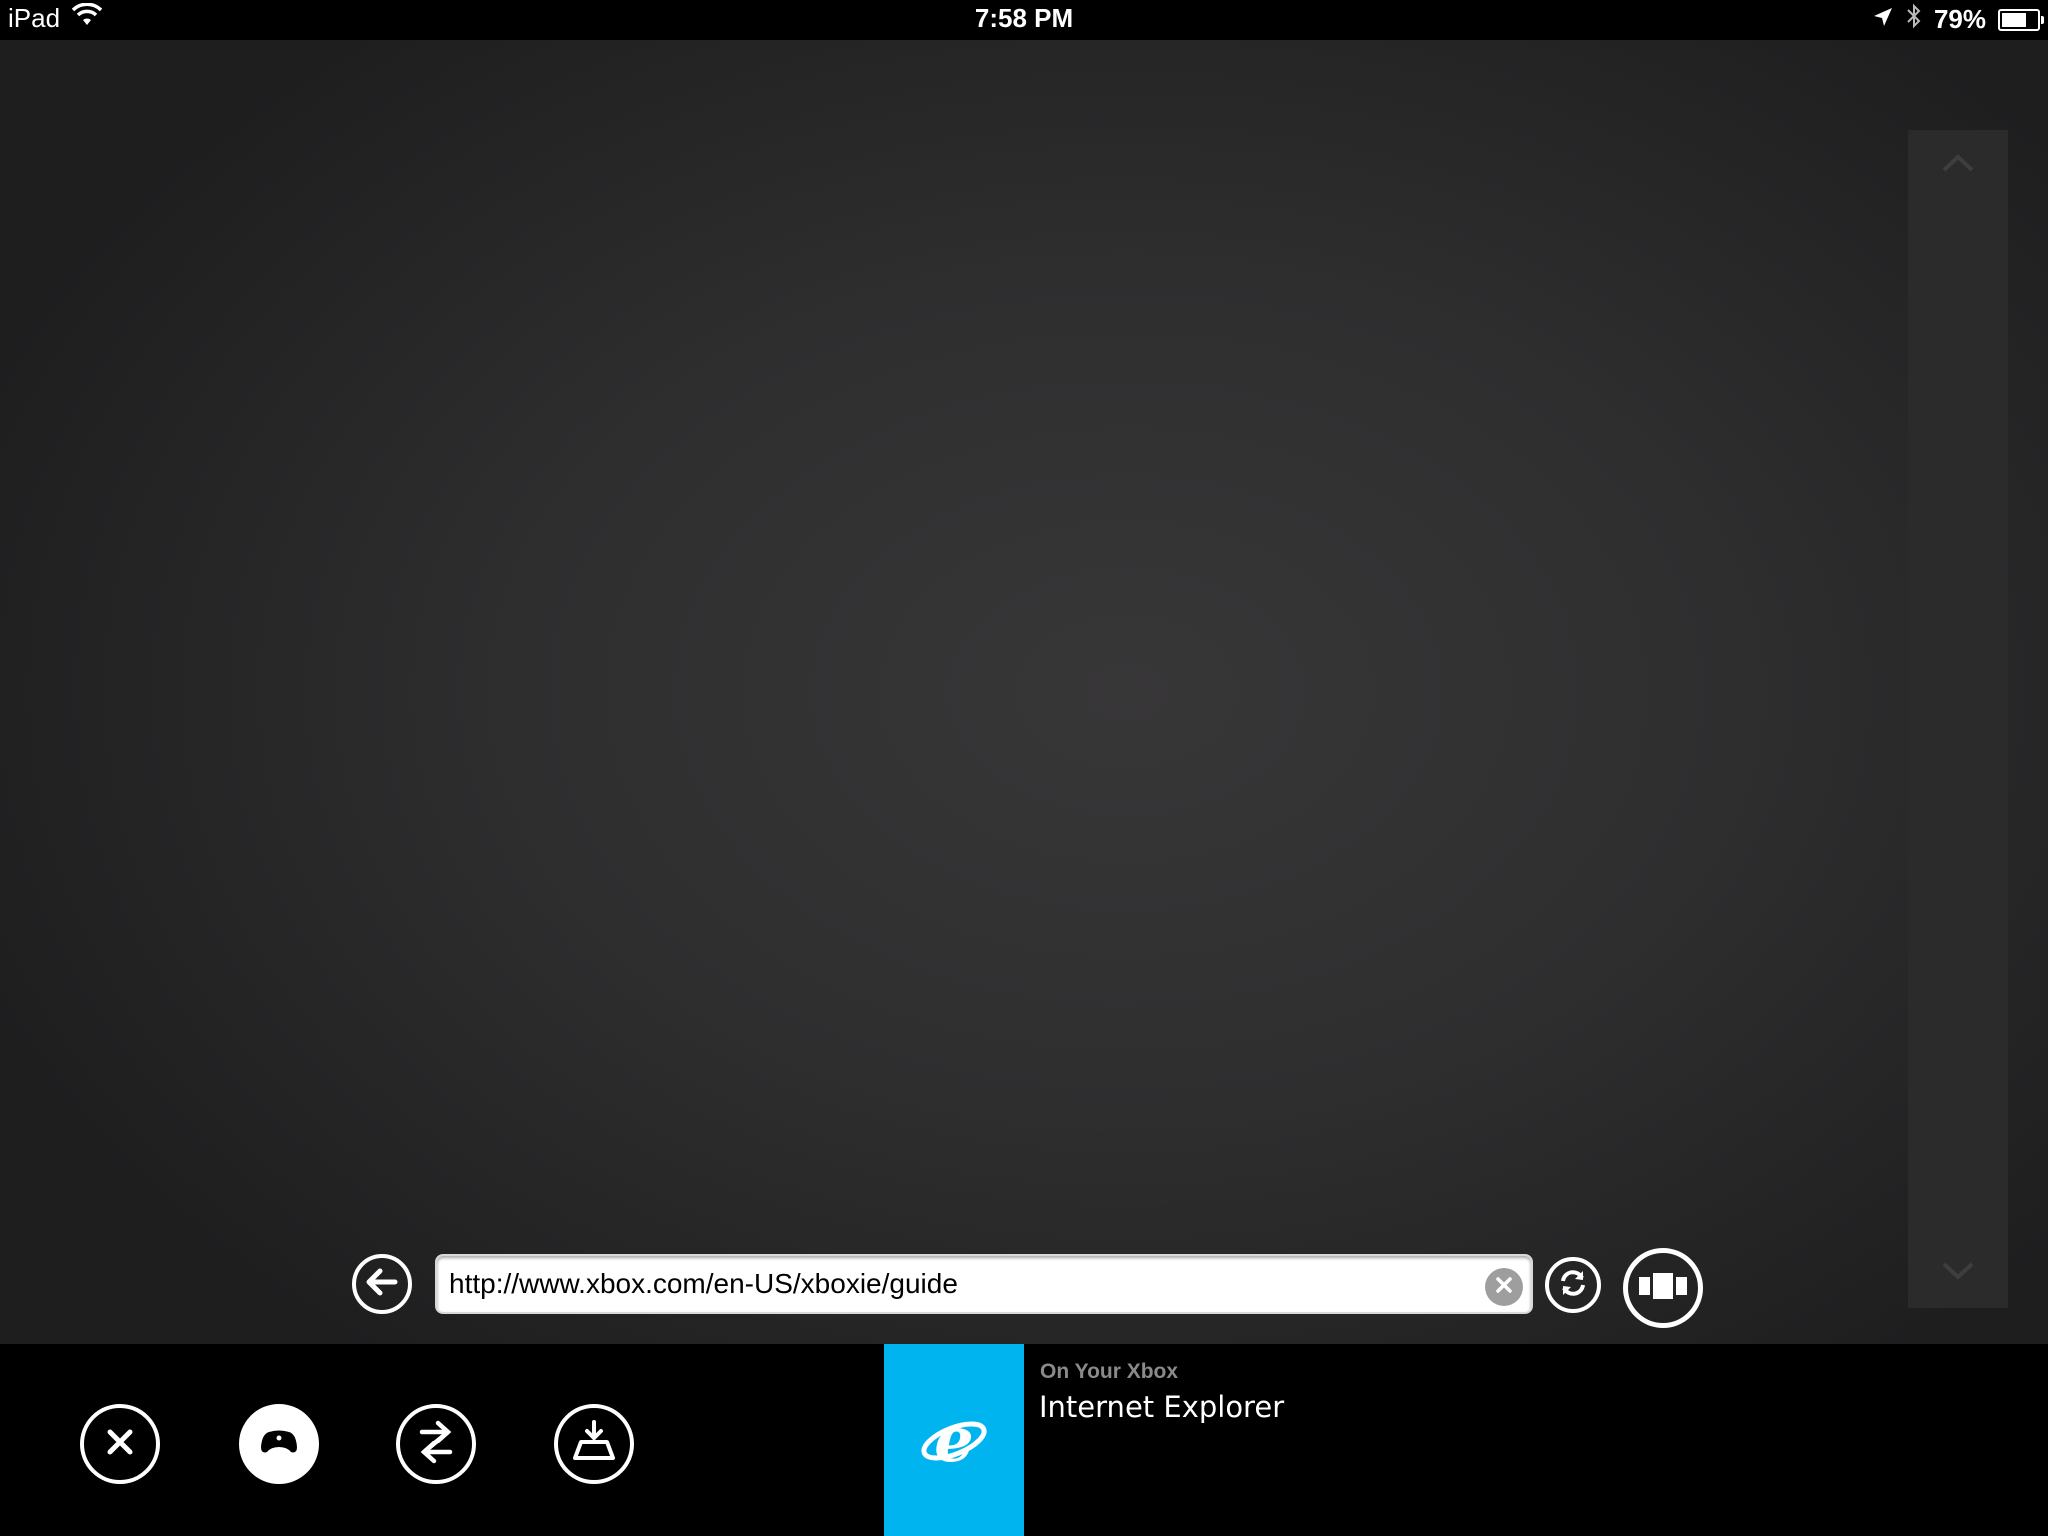 The image size is (2048, 1536). I want to click on location-arrow-icon, so click(1883, 19).